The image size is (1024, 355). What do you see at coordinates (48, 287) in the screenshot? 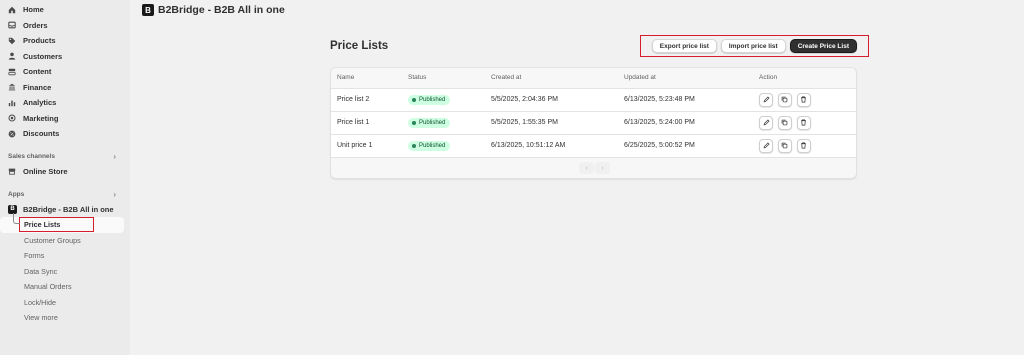
I see `subnav-label: Manual Orders` at bounding box center [48, 287].